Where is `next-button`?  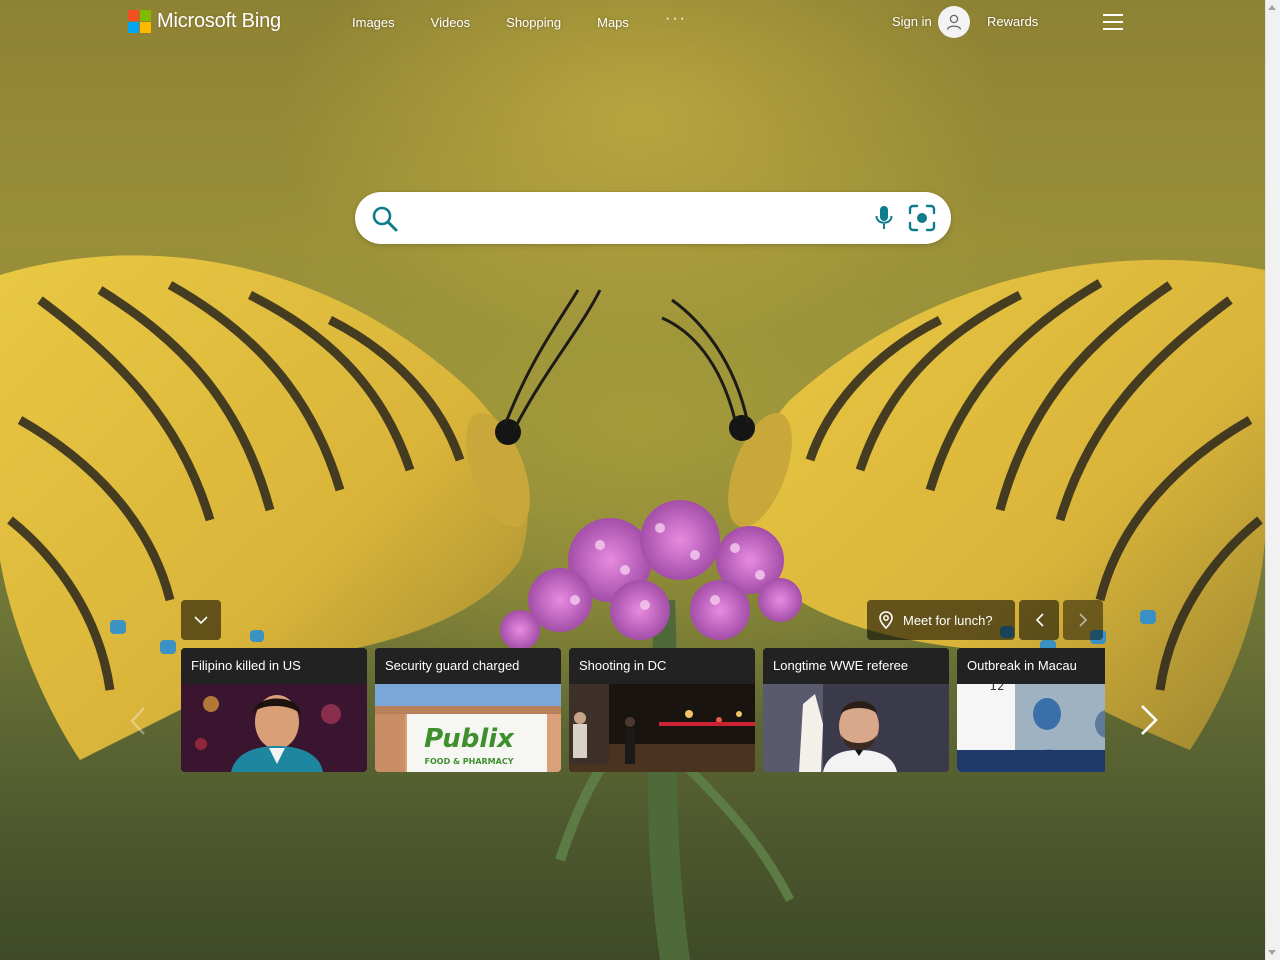
next-button is located at coordinates (1083, 620).